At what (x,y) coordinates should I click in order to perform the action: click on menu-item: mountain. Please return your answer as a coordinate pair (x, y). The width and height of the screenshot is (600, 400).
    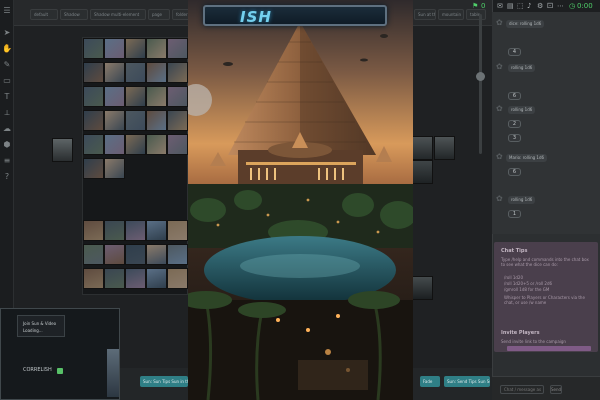
    Looking at the image, I should click on (451, 14).